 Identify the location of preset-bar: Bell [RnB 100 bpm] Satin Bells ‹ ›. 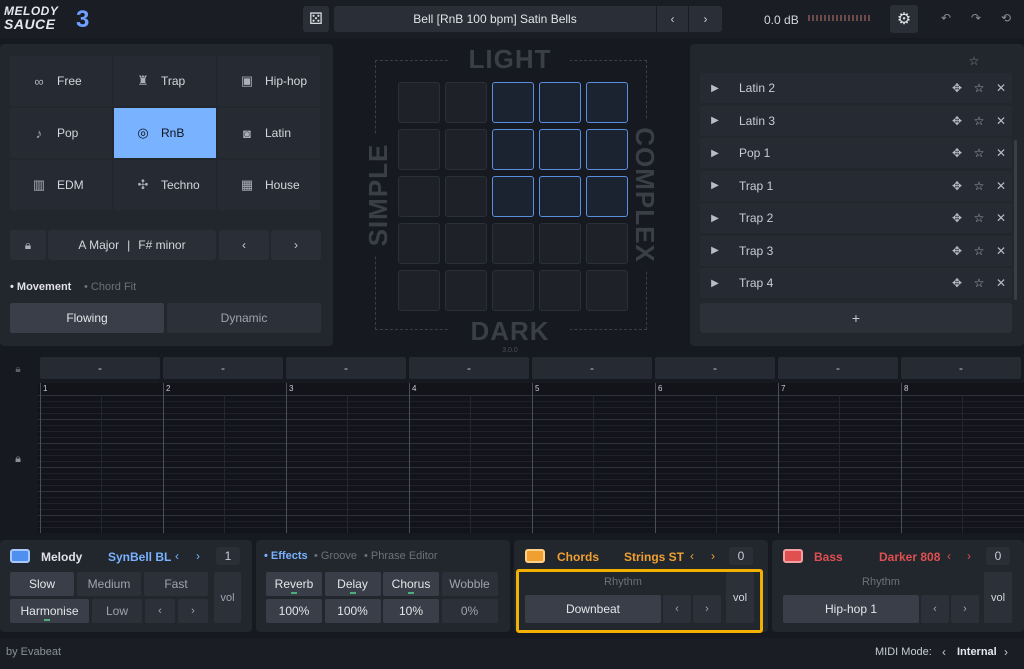
(528, 19).